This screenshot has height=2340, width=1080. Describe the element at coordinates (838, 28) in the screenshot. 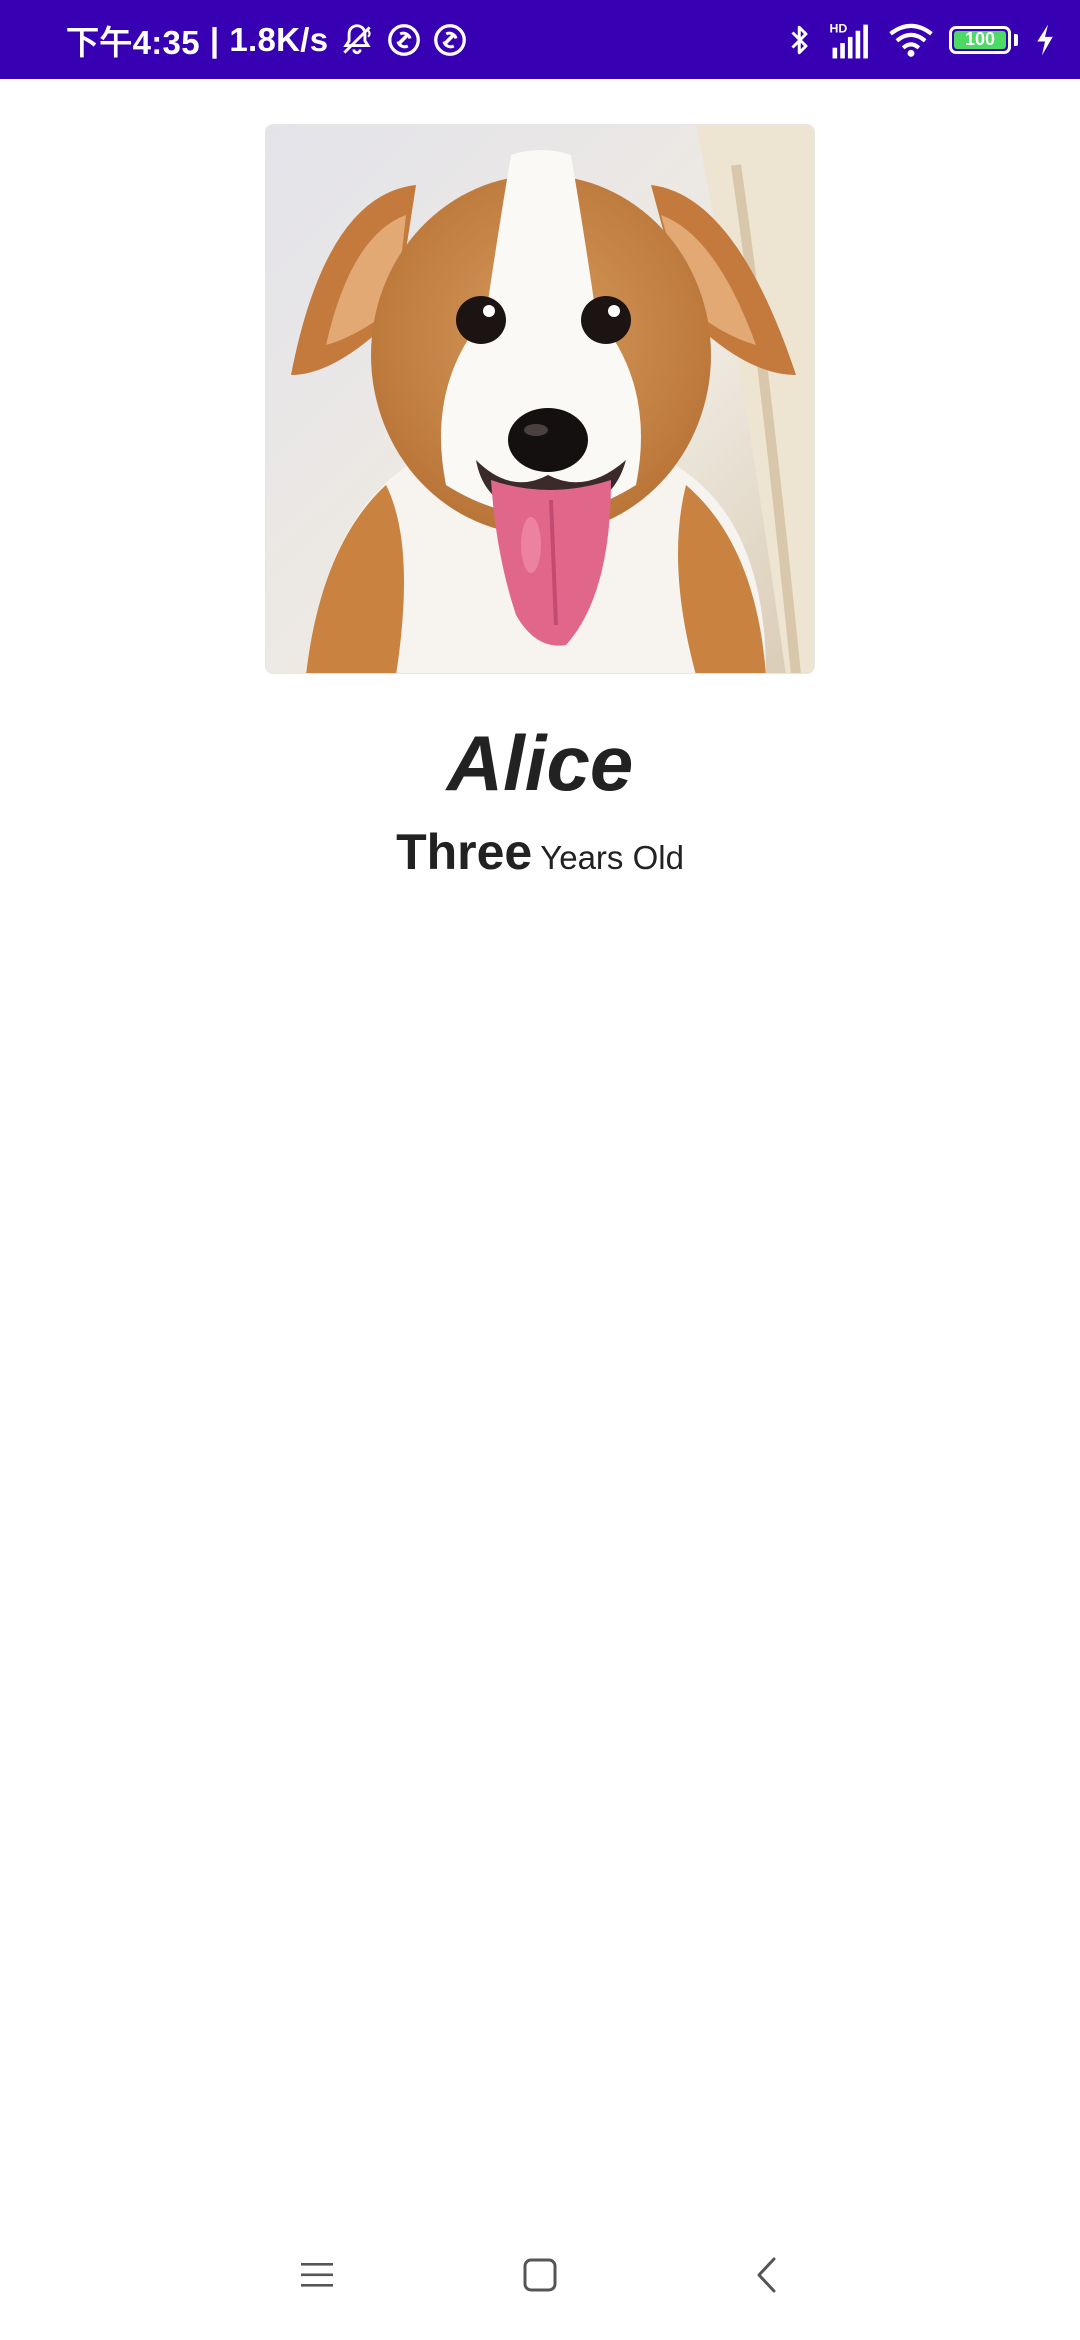

I see `svg-text: HD` at that location.